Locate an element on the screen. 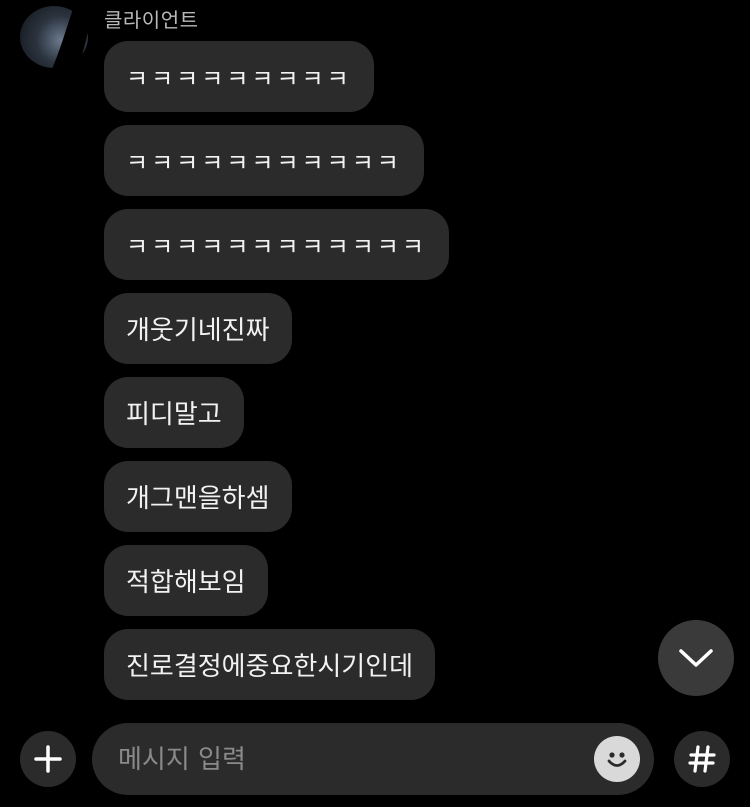 Image resolution: width=750 pixels, height=807 pixels. message-bubble: ㅋㅋㅋㅋㅋㅋㅋㅋㅋㅋㅋ is located at coordinates (264, 160).